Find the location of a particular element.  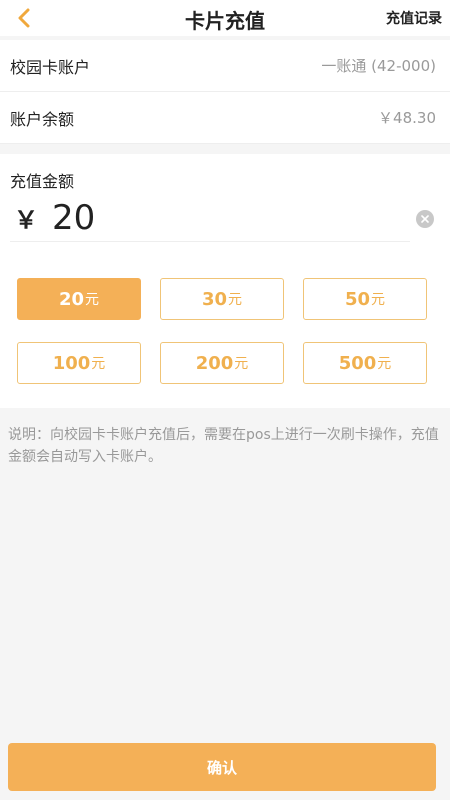

clear-icon is located at coordinates (425, 219).